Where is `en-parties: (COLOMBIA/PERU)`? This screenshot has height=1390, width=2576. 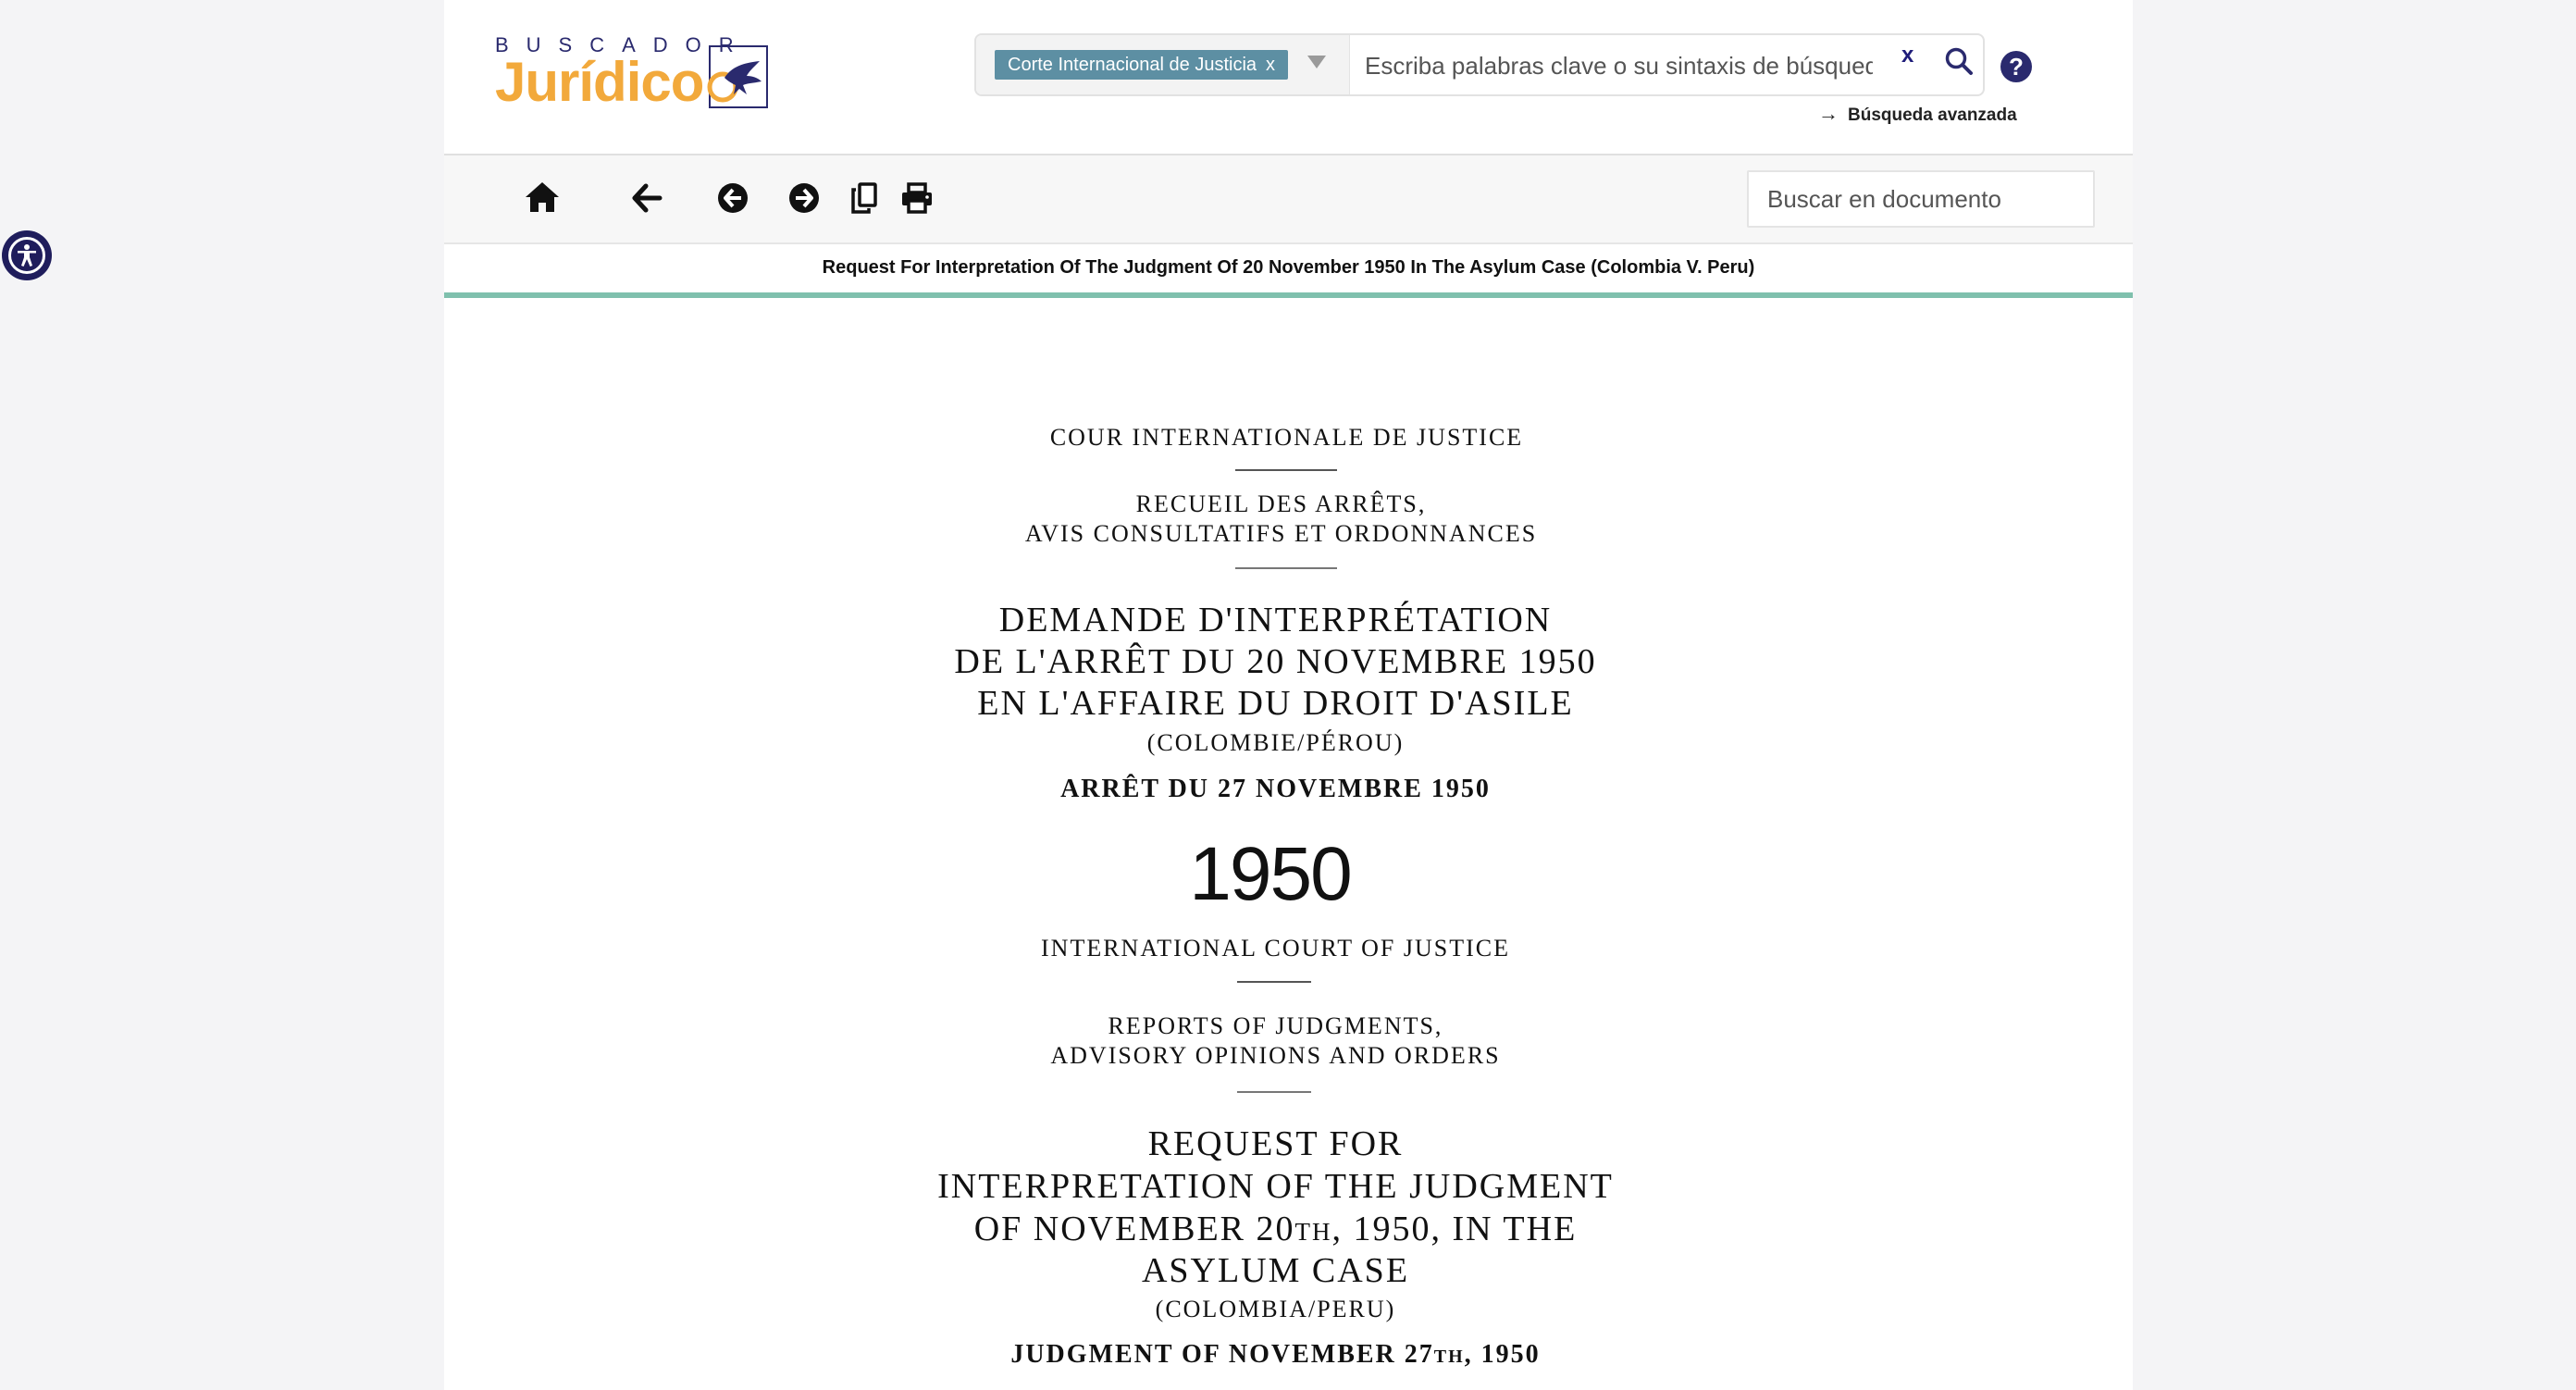
en-parties: (COLOMBIA/PERU) is located at coordinates (1275, 1309).